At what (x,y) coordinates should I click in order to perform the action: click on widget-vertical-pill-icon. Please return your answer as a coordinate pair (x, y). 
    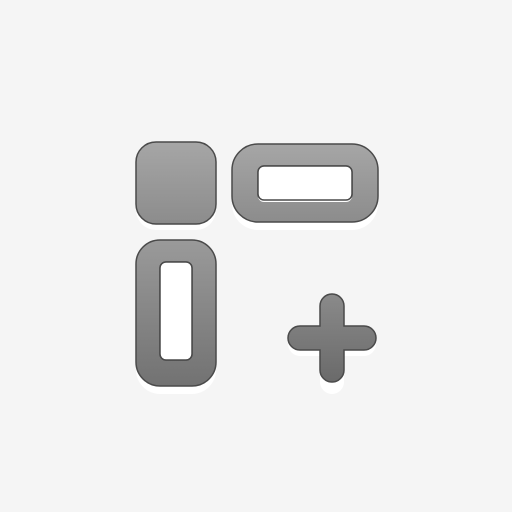
    Looking at the image, I should click on (176, 316).